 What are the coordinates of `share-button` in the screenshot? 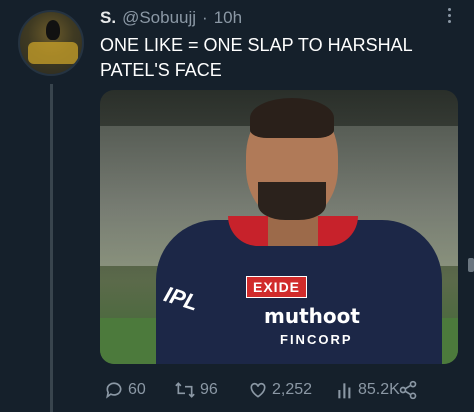 It's located at (408, 390).